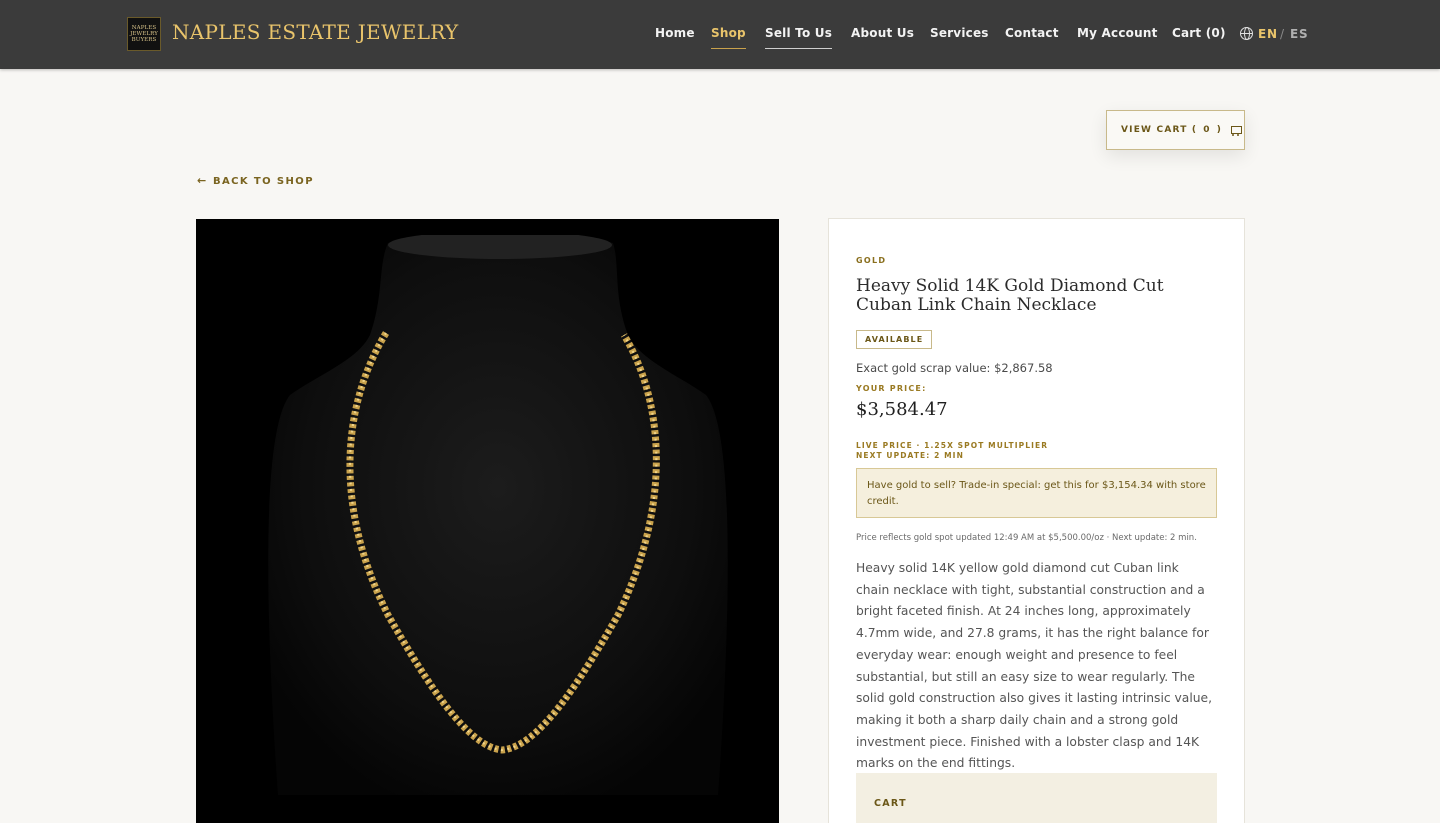 The height and width of the screenshot is (823, 1440). I want to click on lang-es: ES, so click(1299, 34).